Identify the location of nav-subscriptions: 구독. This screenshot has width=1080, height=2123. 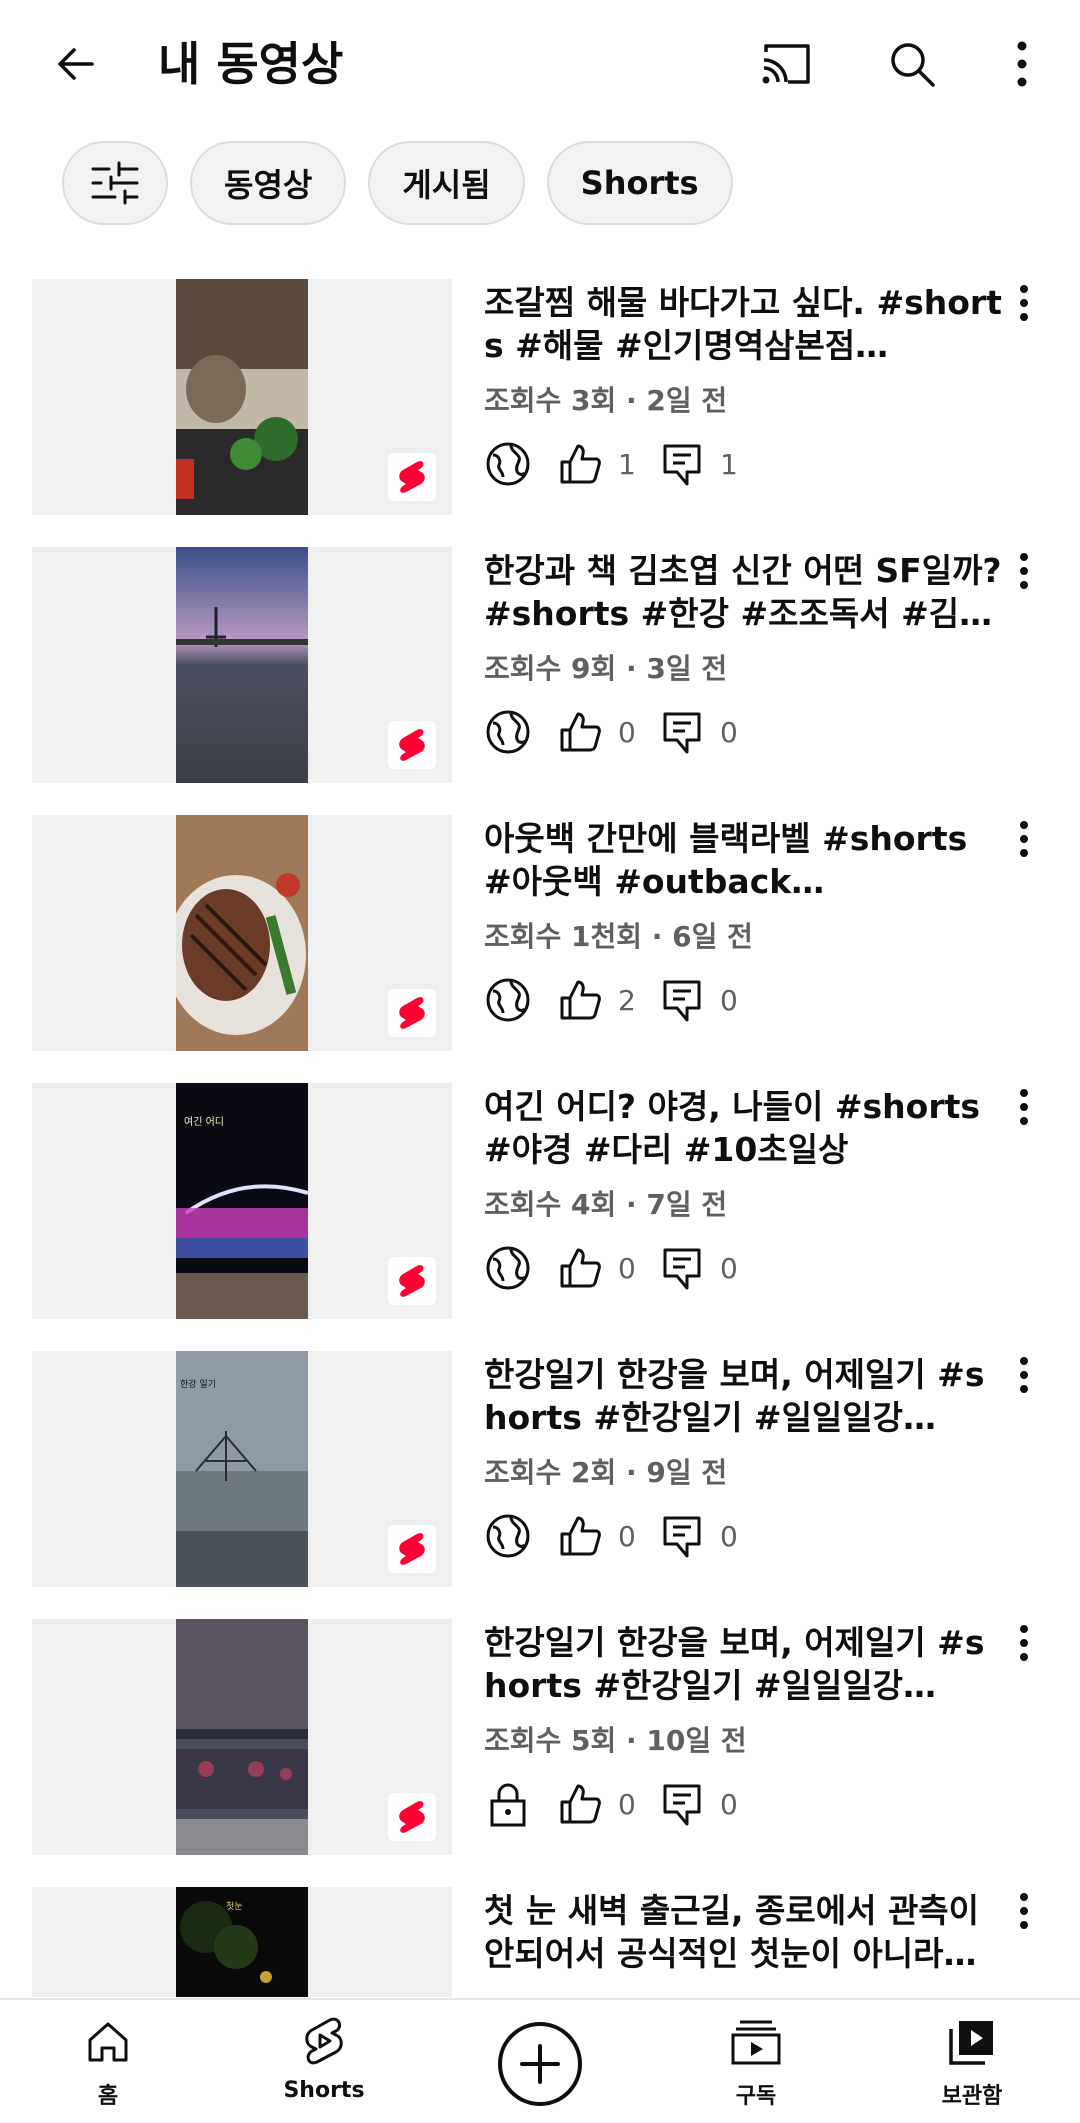
(756, 2066).